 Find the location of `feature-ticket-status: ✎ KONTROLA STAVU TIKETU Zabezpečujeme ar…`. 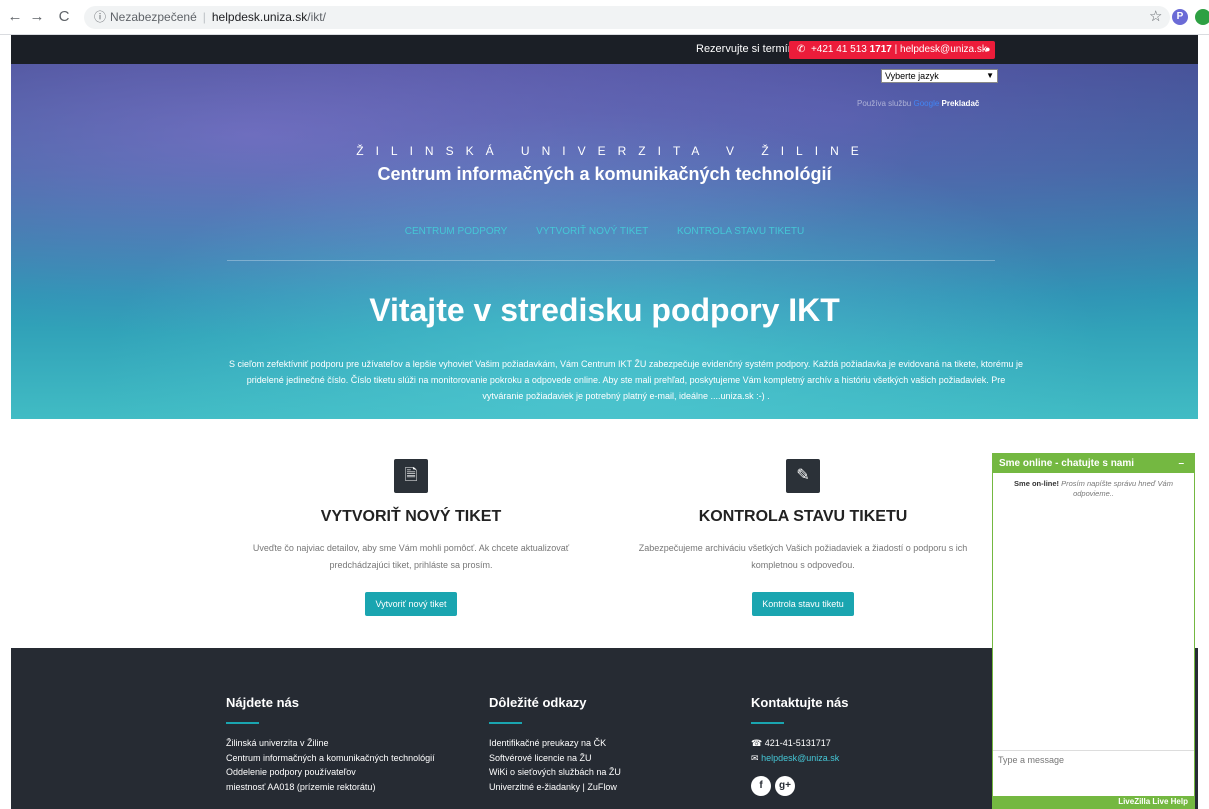

feature-ticket-status: ✎ KONTROLA STAVU TIKETU Zabezpečujeme ar… is located at coordinates (803, 517).